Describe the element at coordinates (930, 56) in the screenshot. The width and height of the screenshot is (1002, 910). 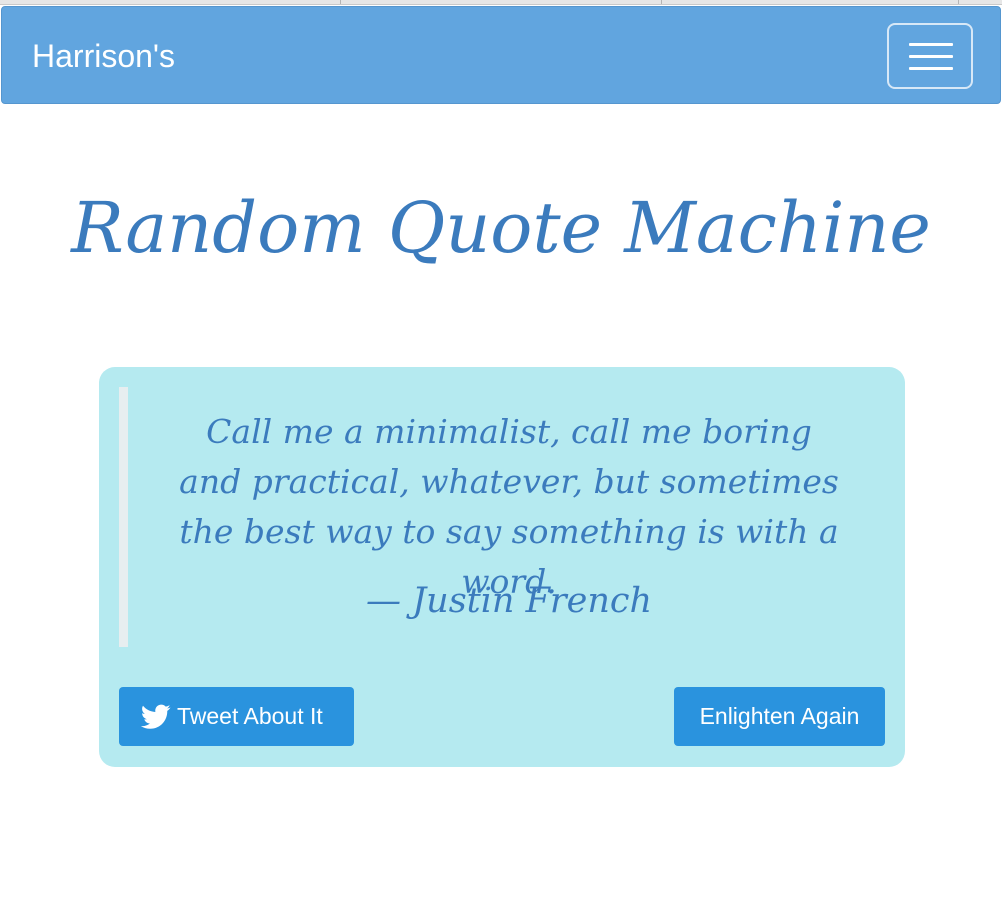
I see `navbar-toggle-button` at that location.